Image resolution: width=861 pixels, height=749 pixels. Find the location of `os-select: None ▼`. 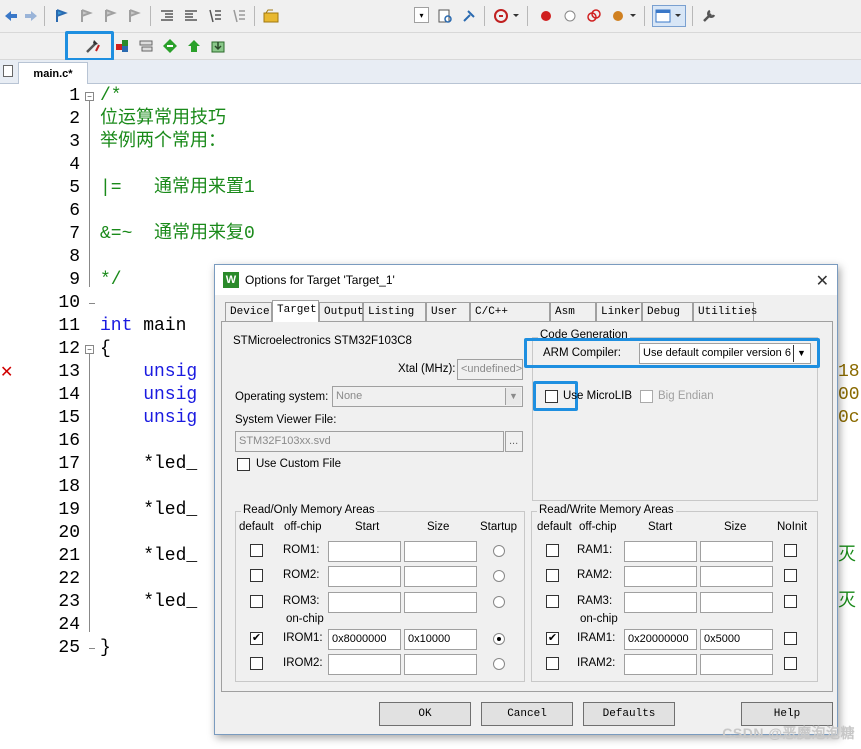

os-select: None ▼ is located at coordinates (427, 396).